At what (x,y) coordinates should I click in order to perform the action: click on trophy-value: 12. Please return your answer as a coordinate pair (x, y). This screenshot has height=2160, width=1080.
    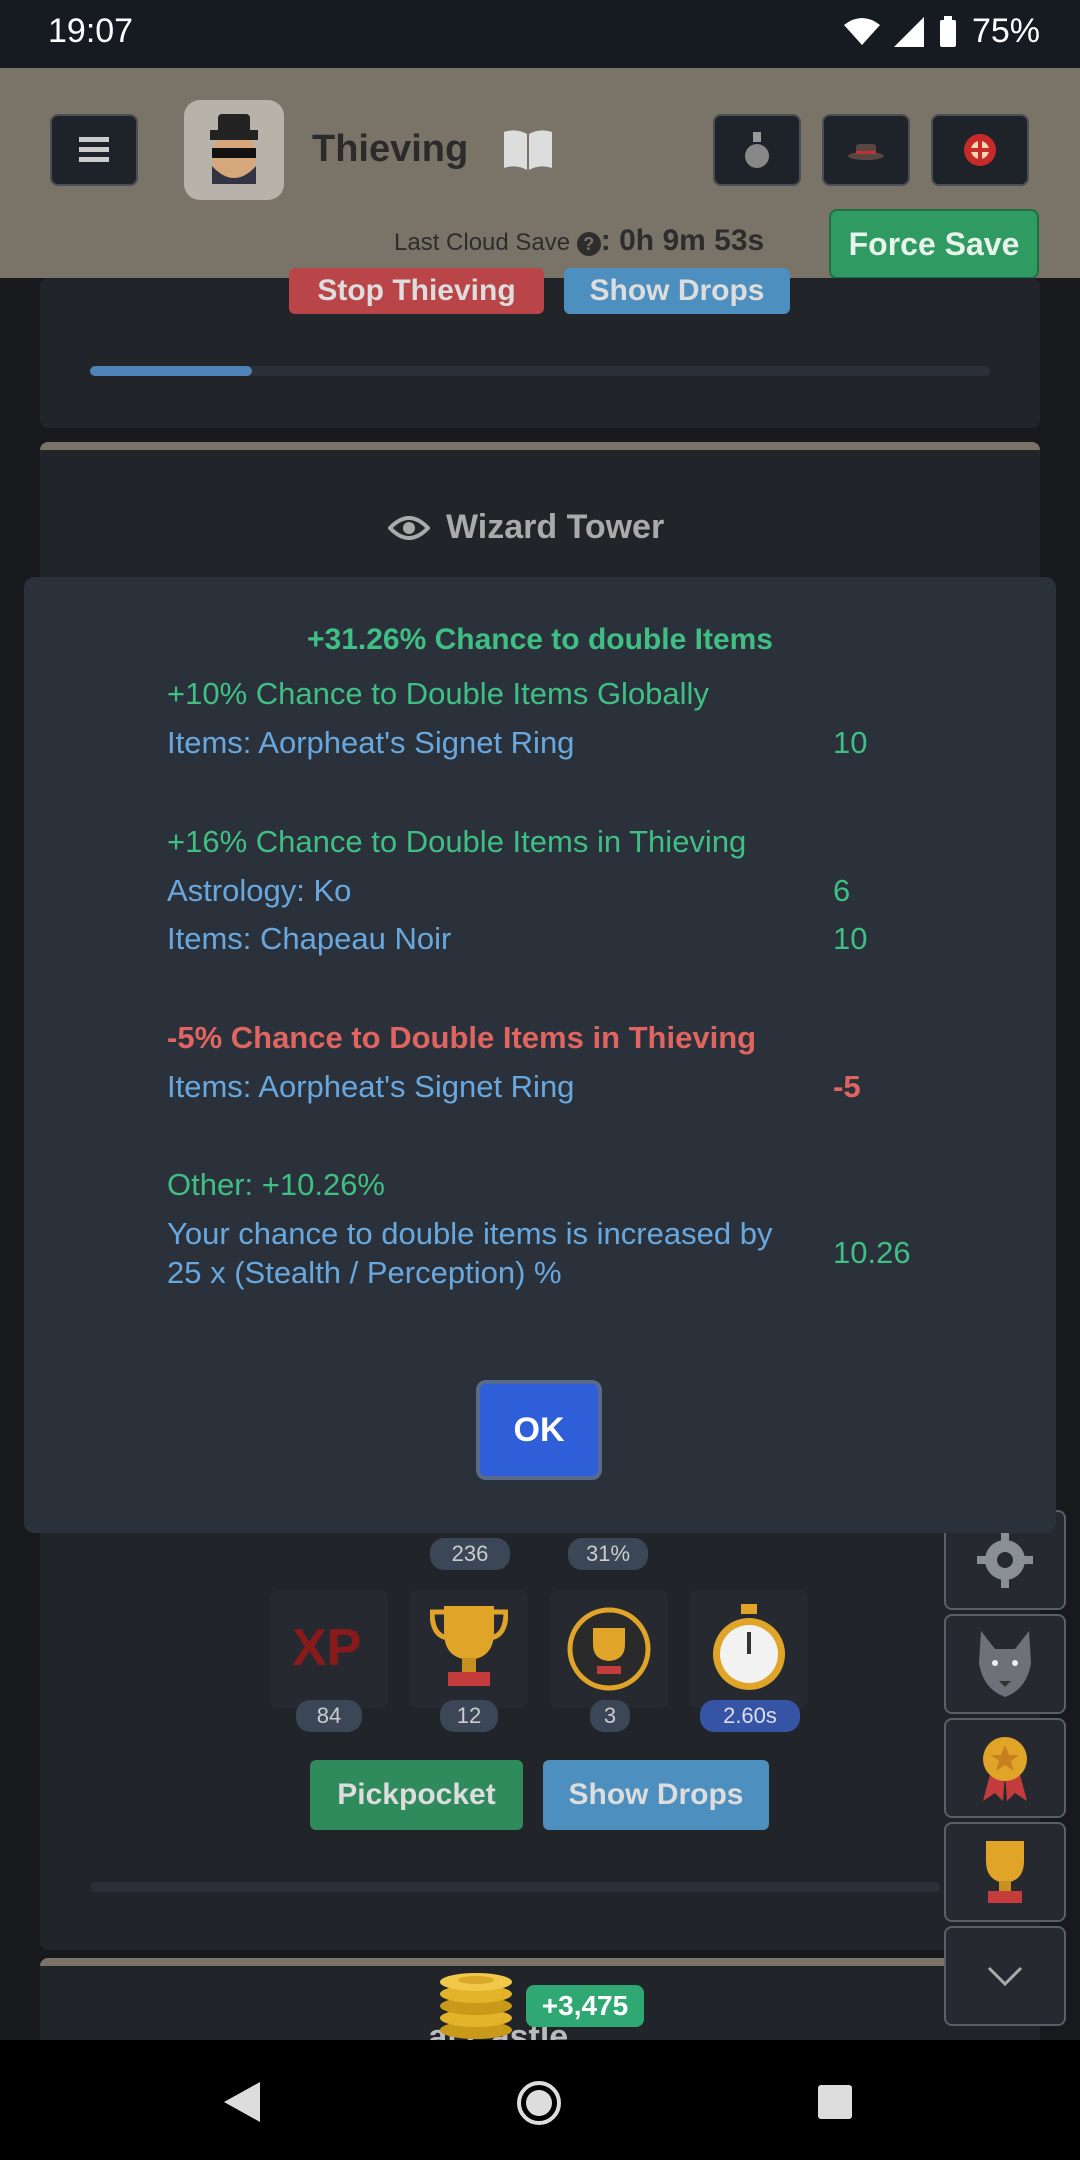
    Looking at the image, I should click on (469, 1716).